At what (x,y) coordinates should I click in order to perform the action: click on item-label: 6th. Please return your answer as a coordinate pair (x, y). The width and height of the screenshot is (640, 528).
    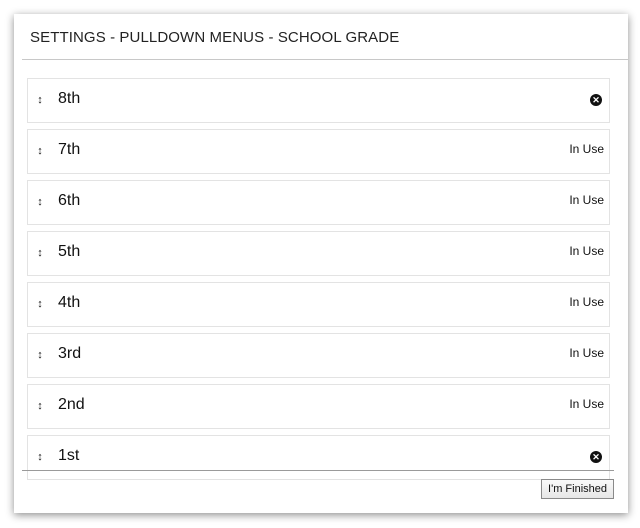
    Looking at the image, I should click on (69, 200).